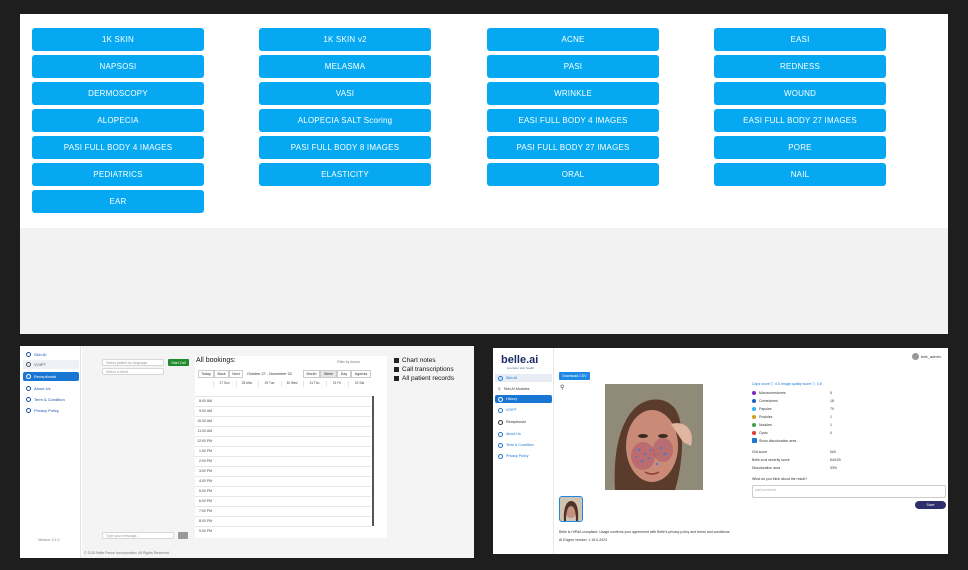 The height and width of the screenshot is (570, 968). Describe the element at coordinates (434, 369) in the screenshot. I see `call-transcriptions-link: Call transcriptions` at that location.